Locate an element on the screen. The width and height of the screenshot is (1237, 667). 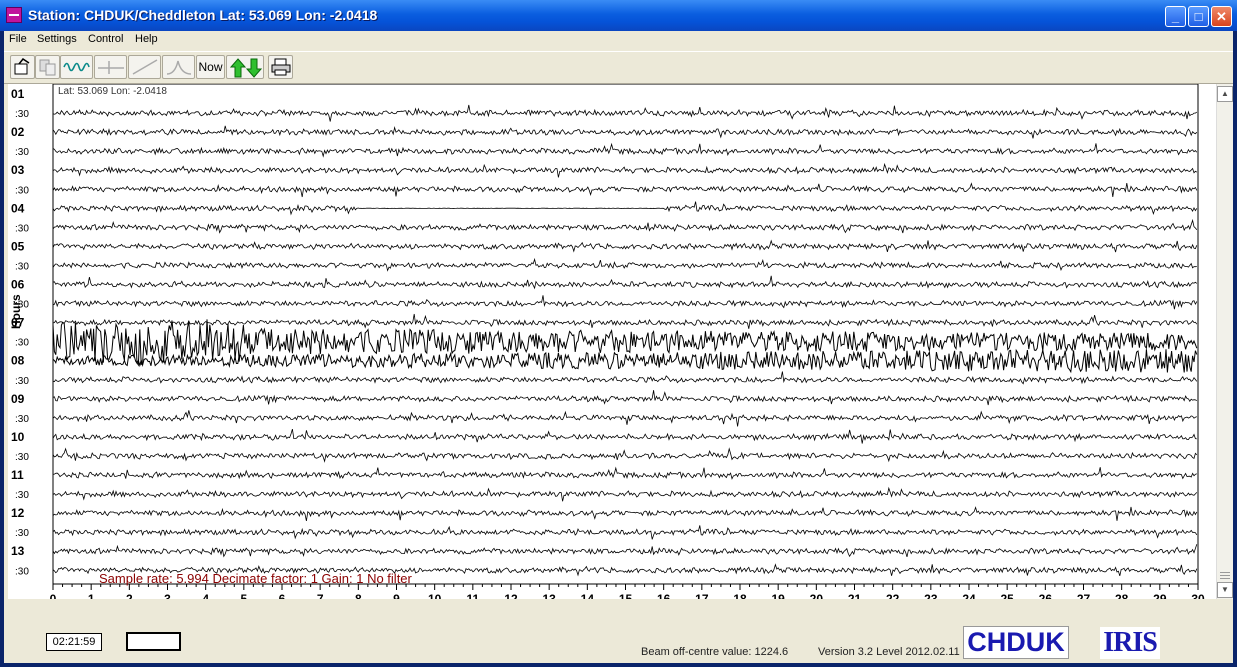
copy-icon is located at coordinates (47, 67).